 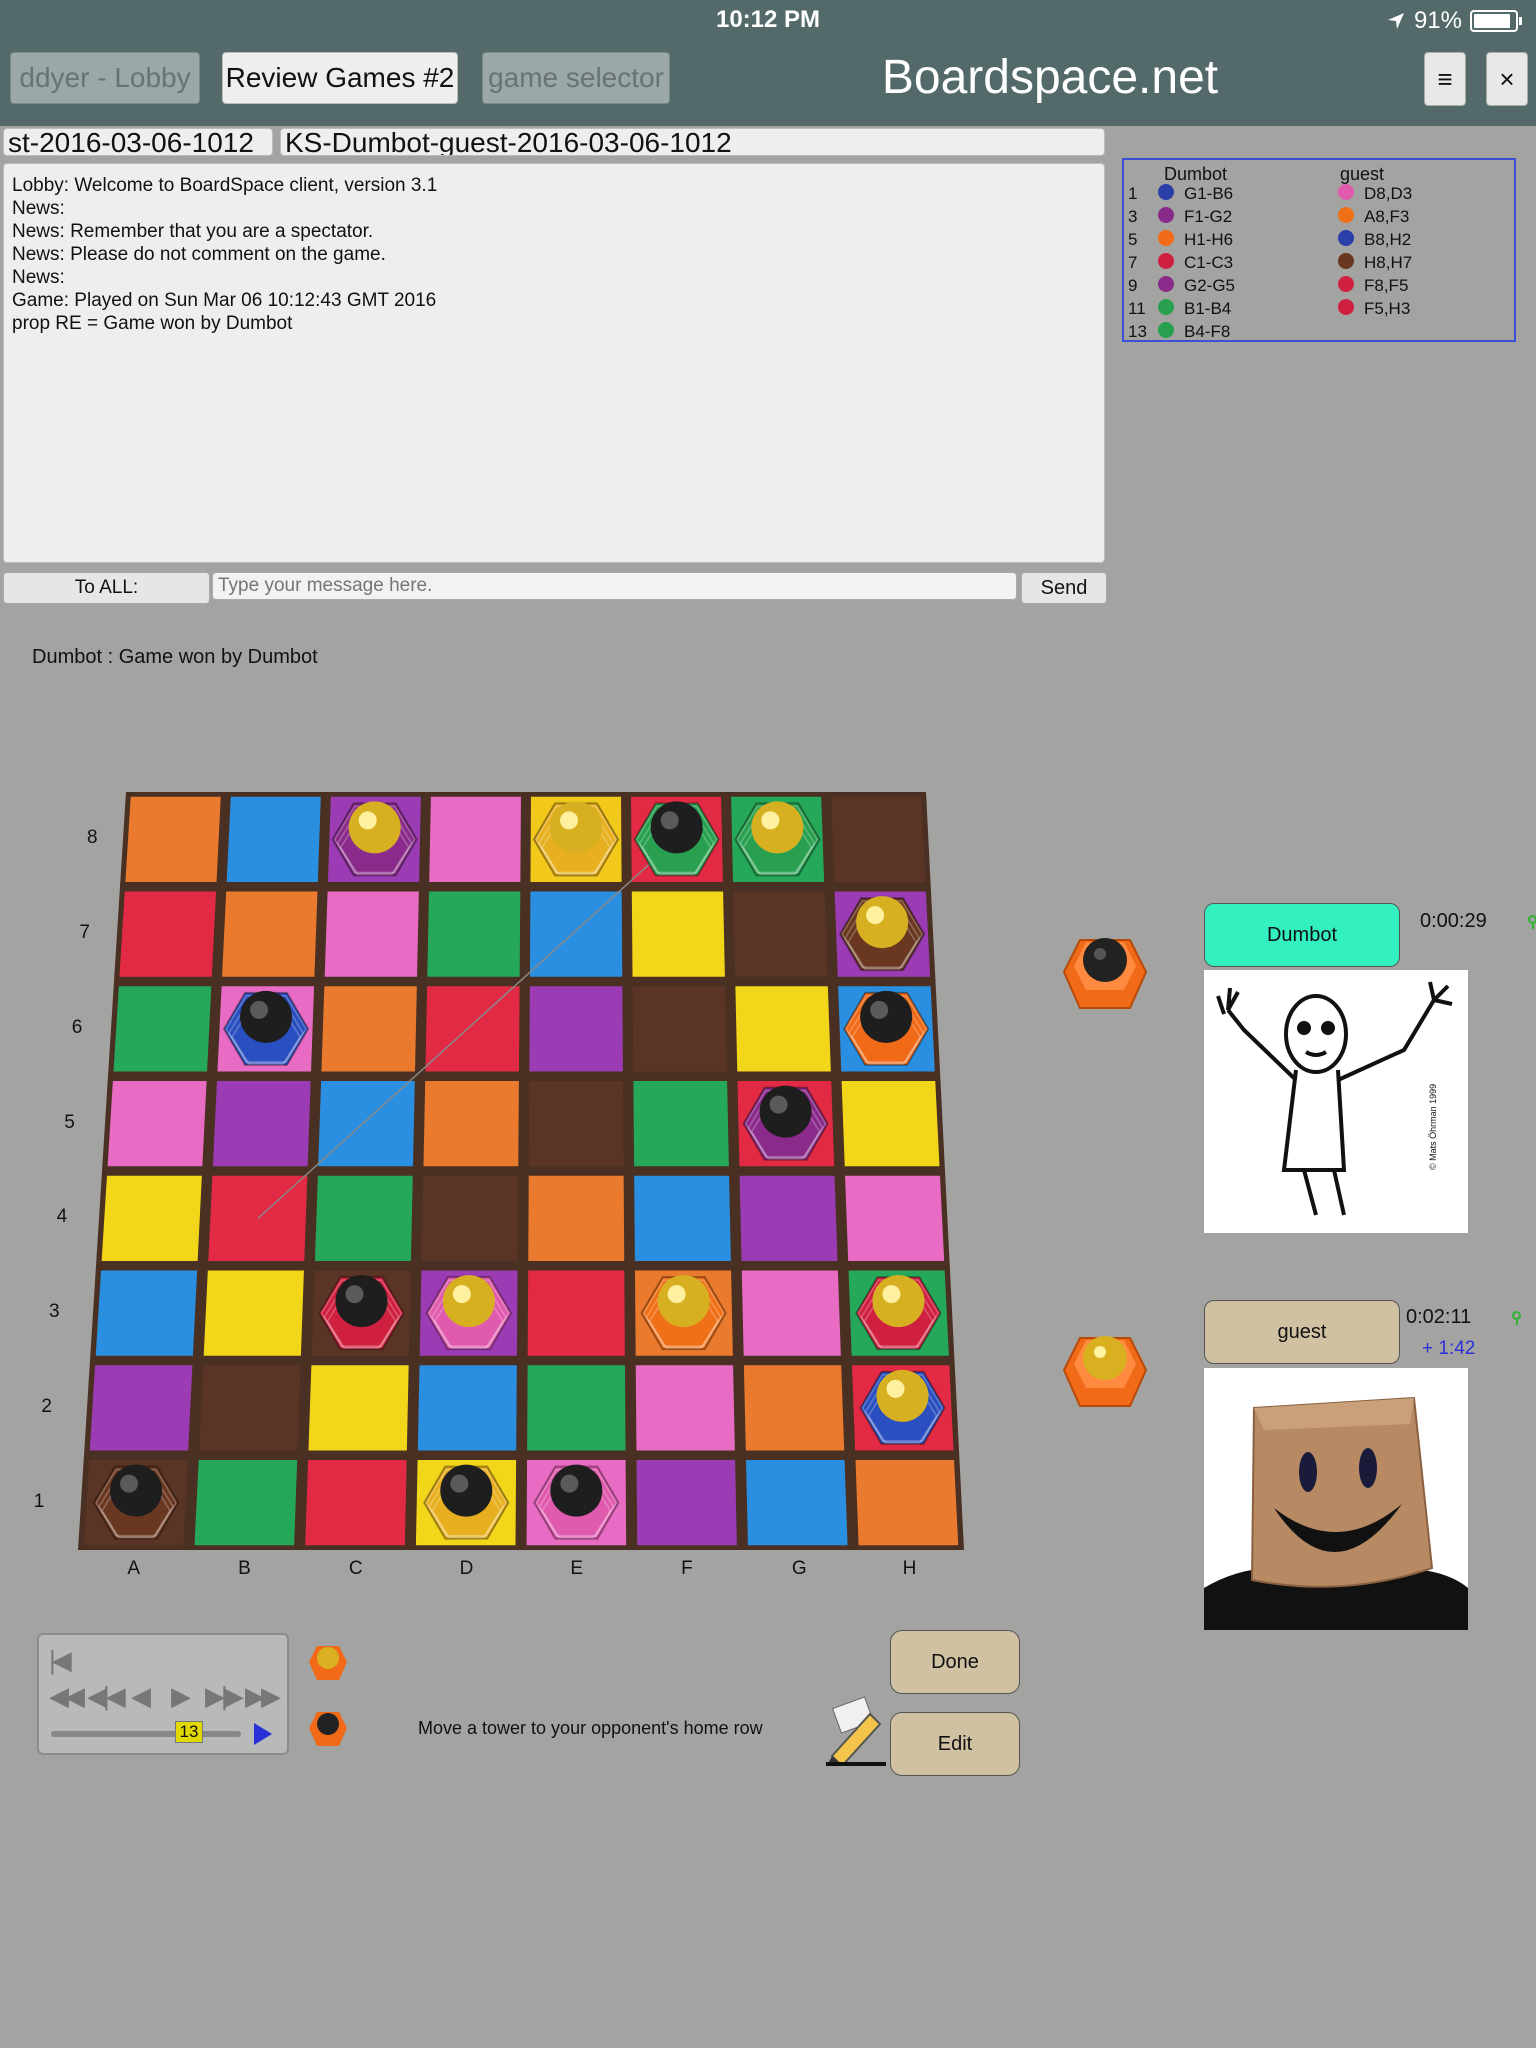 What do you see at coordinates (1133, 193) in the screenshot?
I see `move-number-cell: 1` at bounding box center [1133, 193].